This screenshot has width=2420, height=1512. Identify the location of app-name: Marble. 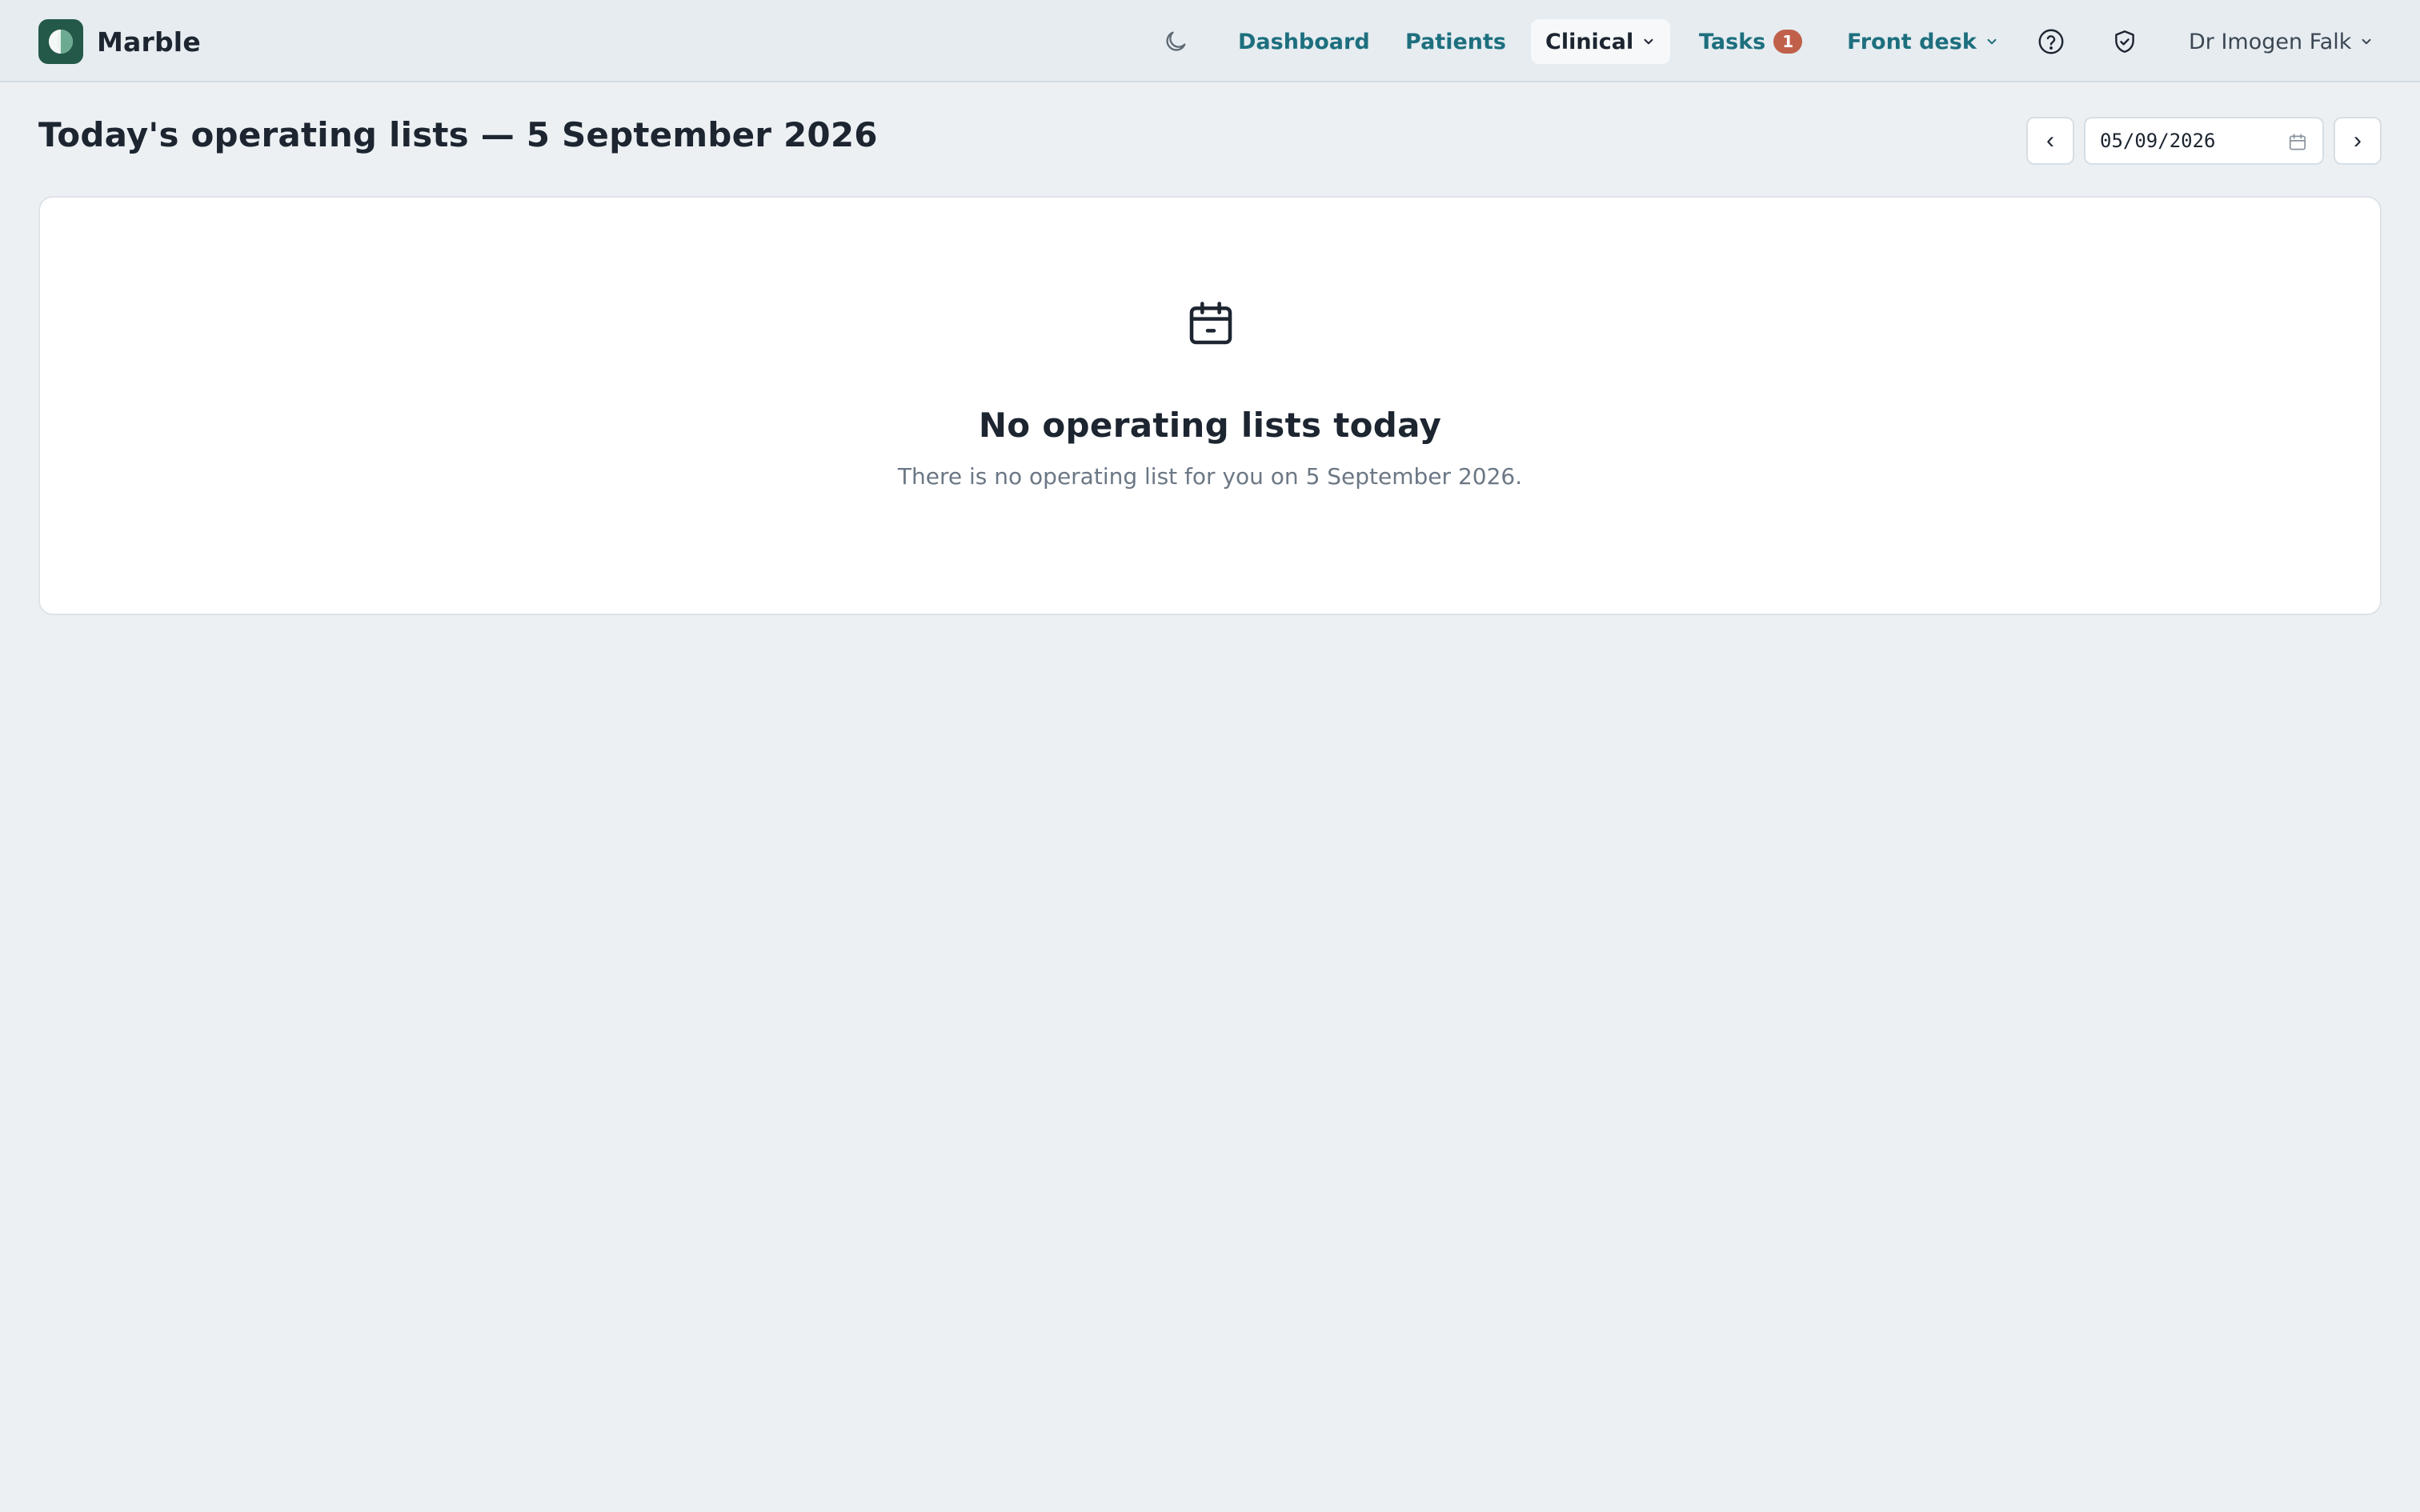
(149, 42).